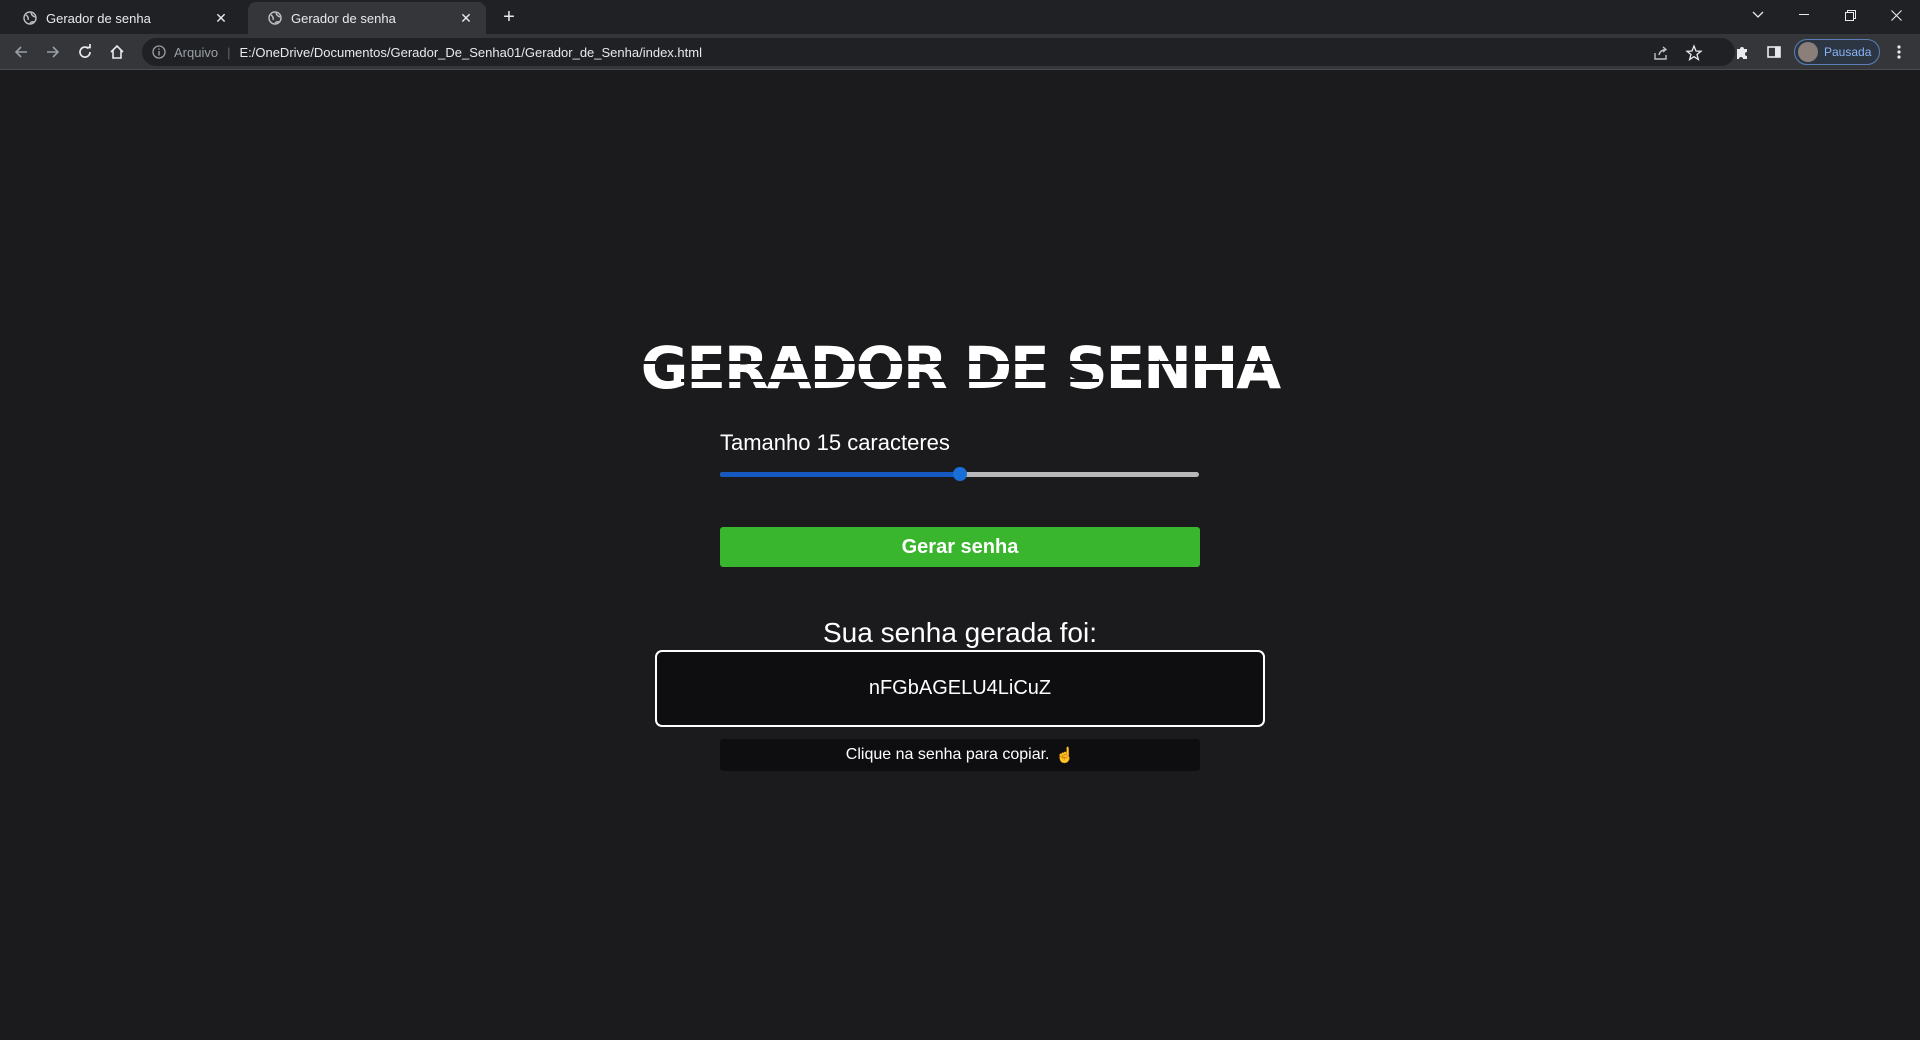  Describe the element at coordinates (509, 17) in the screenshot. I see `new-tab-button: +` at that location.